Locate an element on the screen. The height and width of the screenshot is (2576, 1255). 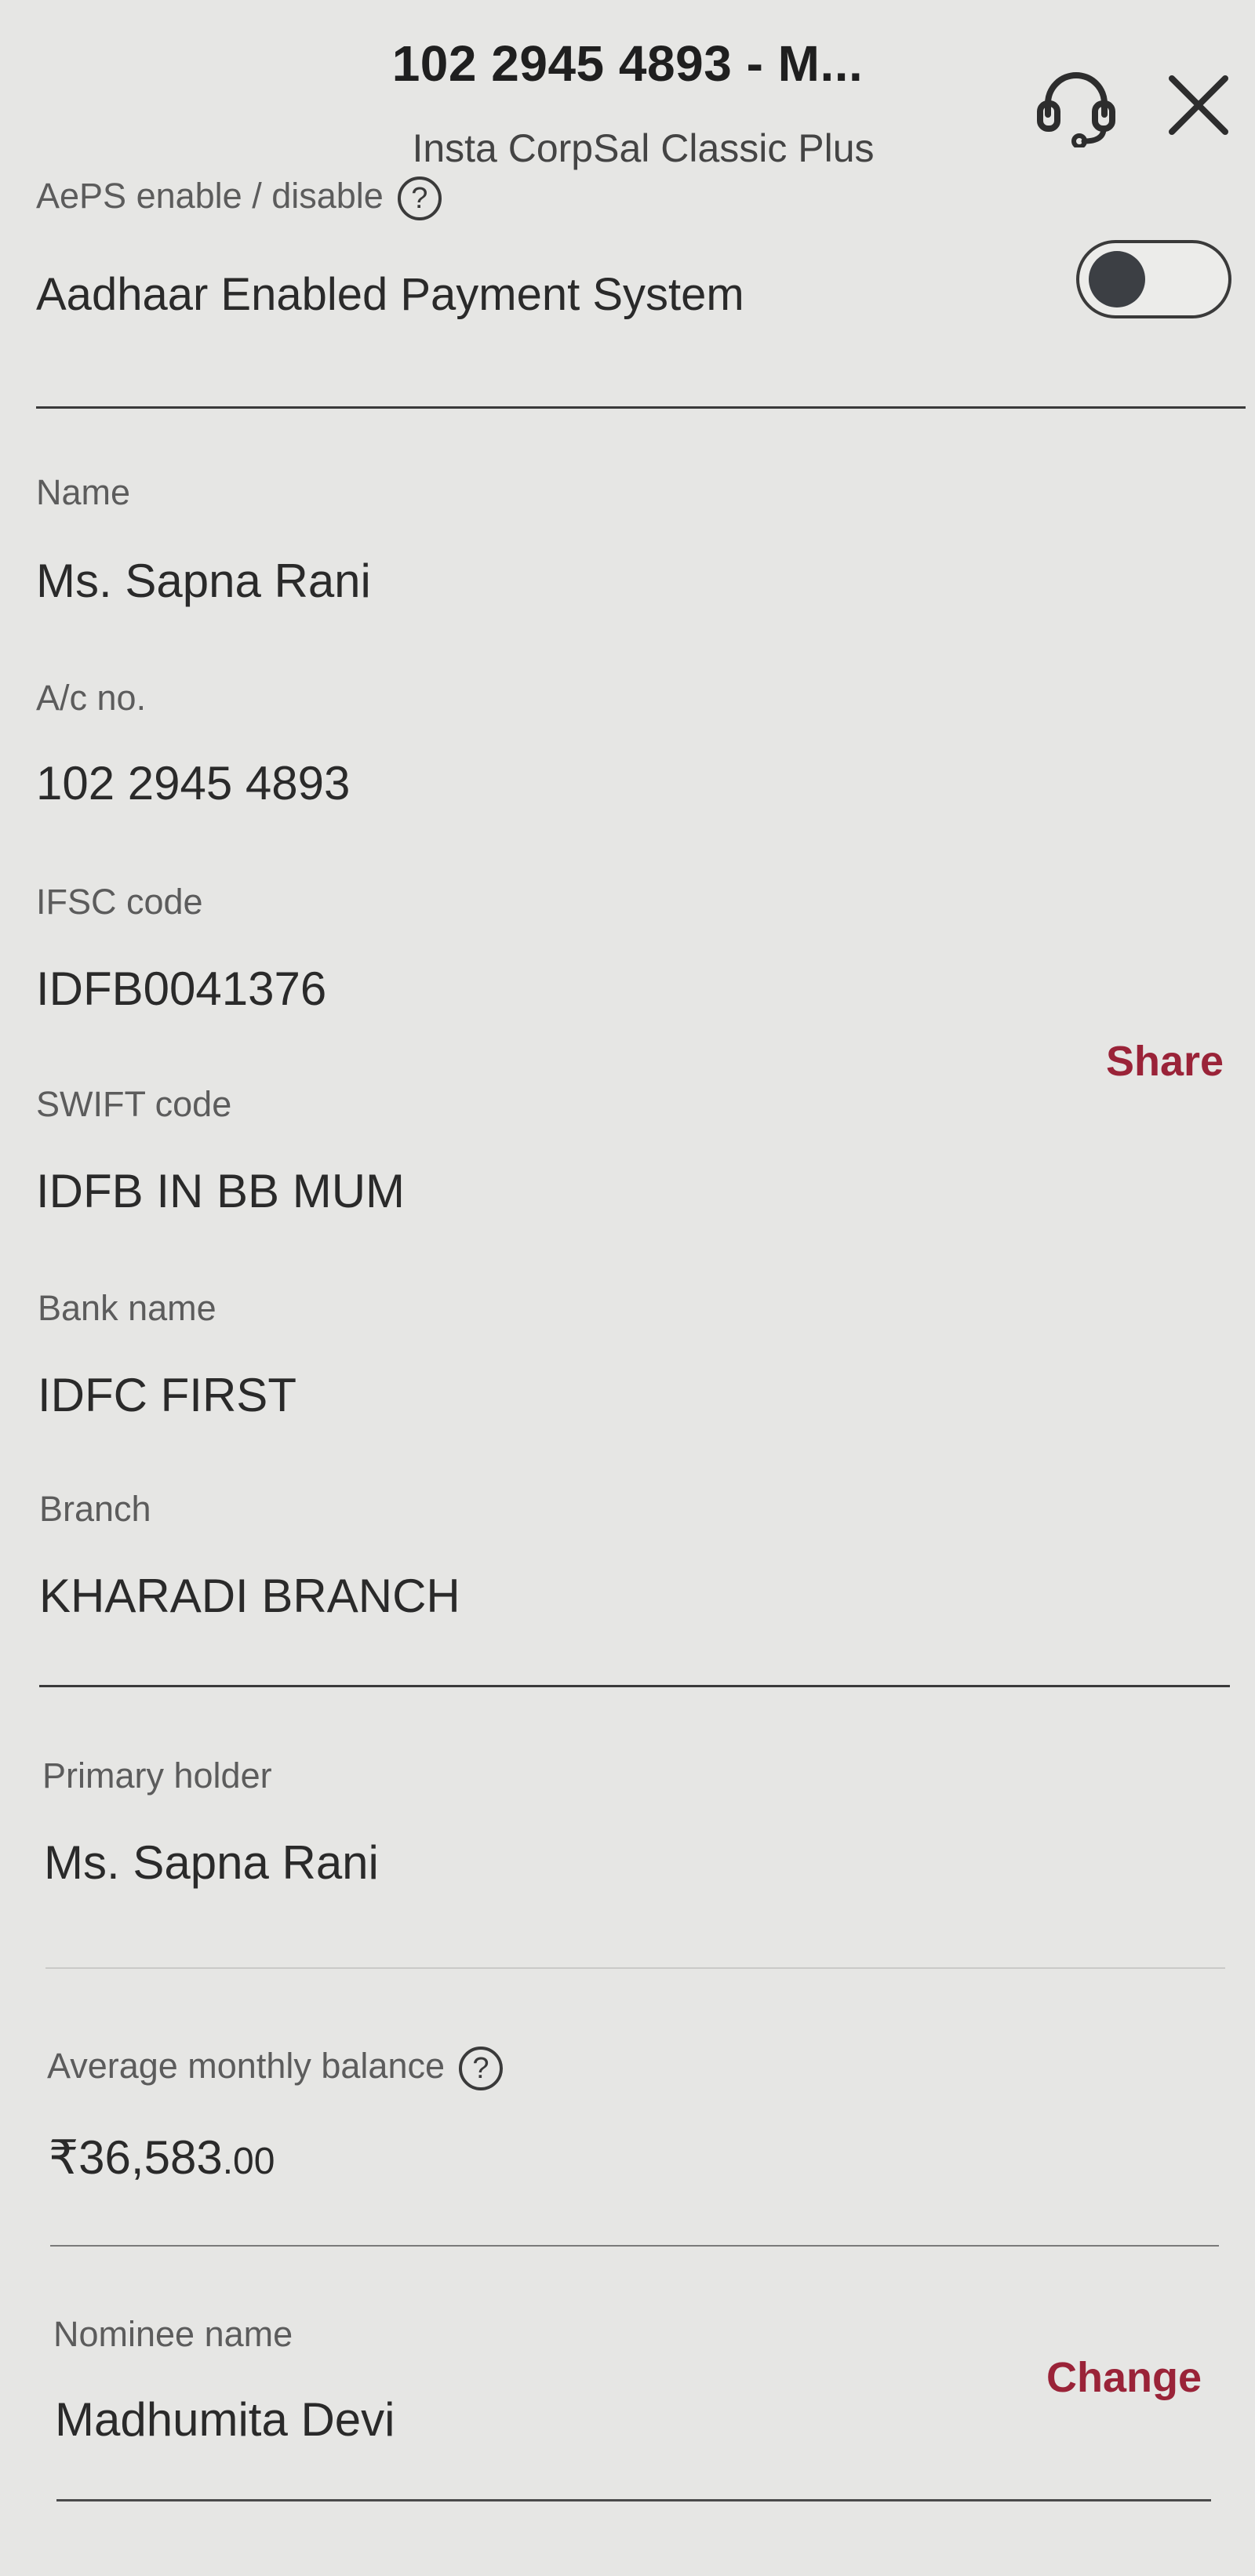
nominee-label: Nominee name is located at coordinates (173, 2334).